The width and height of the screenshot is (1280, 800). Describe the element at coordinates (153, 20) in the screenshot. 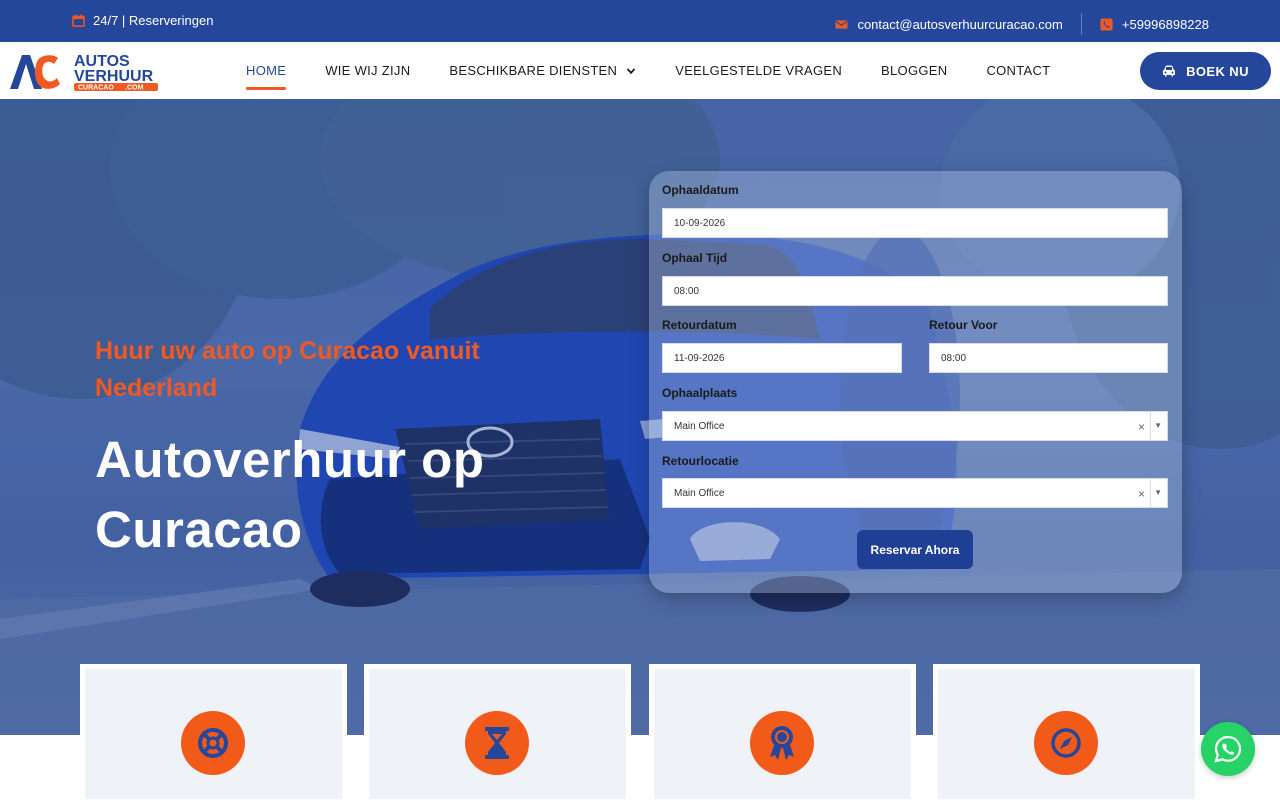

I see `hours-text: 24/7 | Reserveringen` at that location.